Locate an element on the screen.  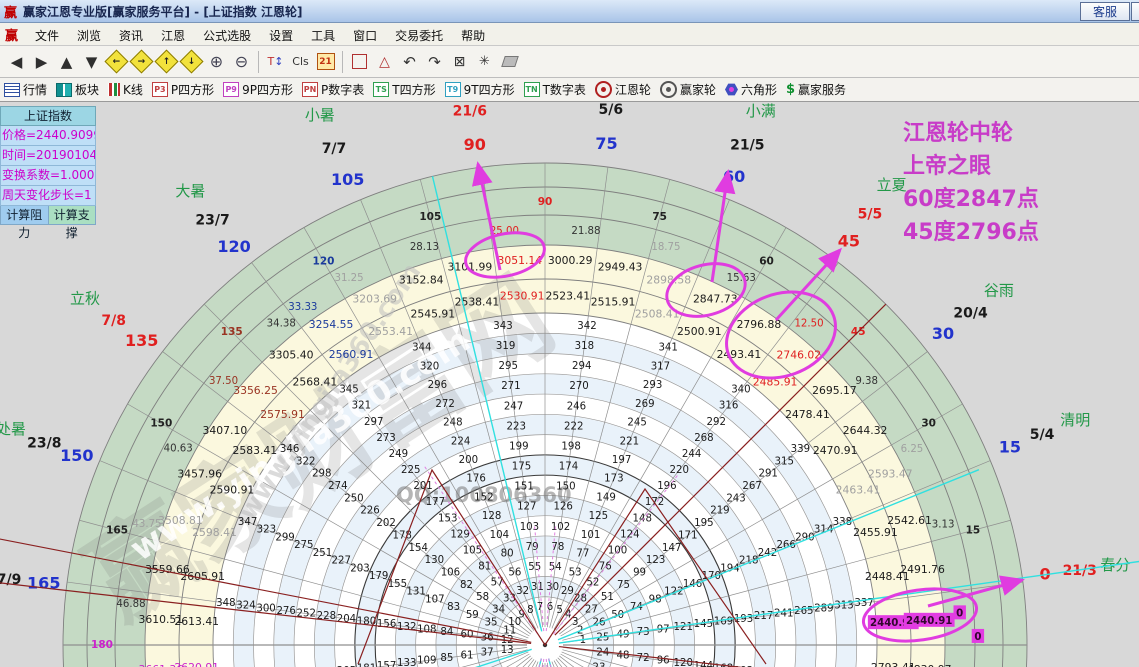
winner-wheel-icon is located at coordinates (668, 89).